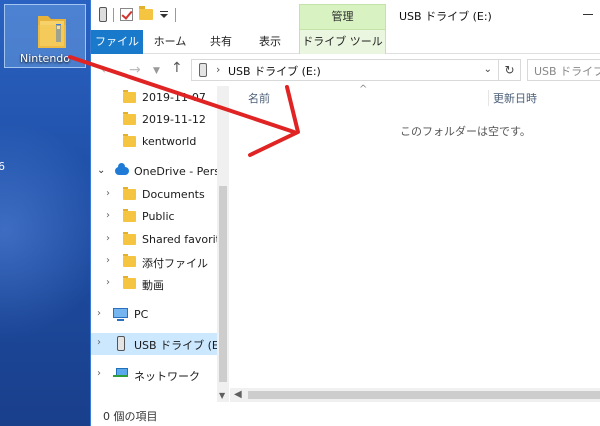  Describe the element at coordinates (177, 68) in the screenshot. I see `up-arrow-icon: ↑` at that location.